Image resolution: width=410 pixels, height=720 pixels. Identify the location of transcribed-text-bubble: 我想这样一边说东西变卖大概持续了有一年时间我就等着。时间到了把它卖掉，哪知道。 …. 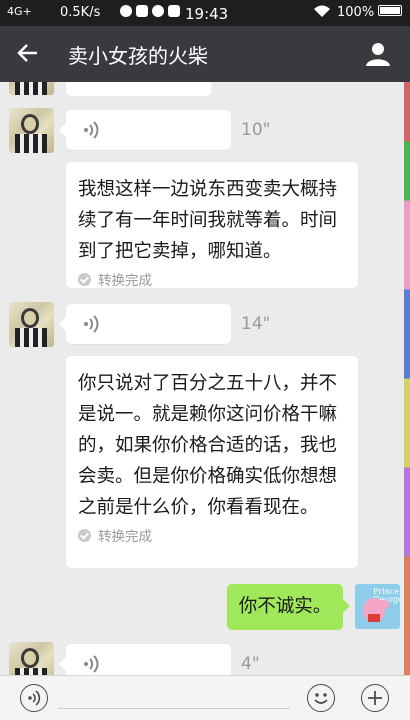
(212, 225).